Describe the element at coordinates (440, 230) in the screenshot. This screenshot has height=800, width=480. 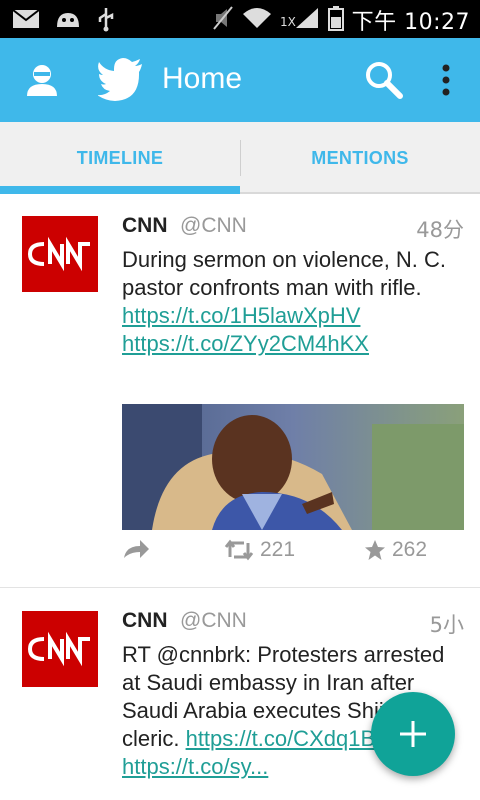
I see `tweet-timestamp: 48分` at that location.